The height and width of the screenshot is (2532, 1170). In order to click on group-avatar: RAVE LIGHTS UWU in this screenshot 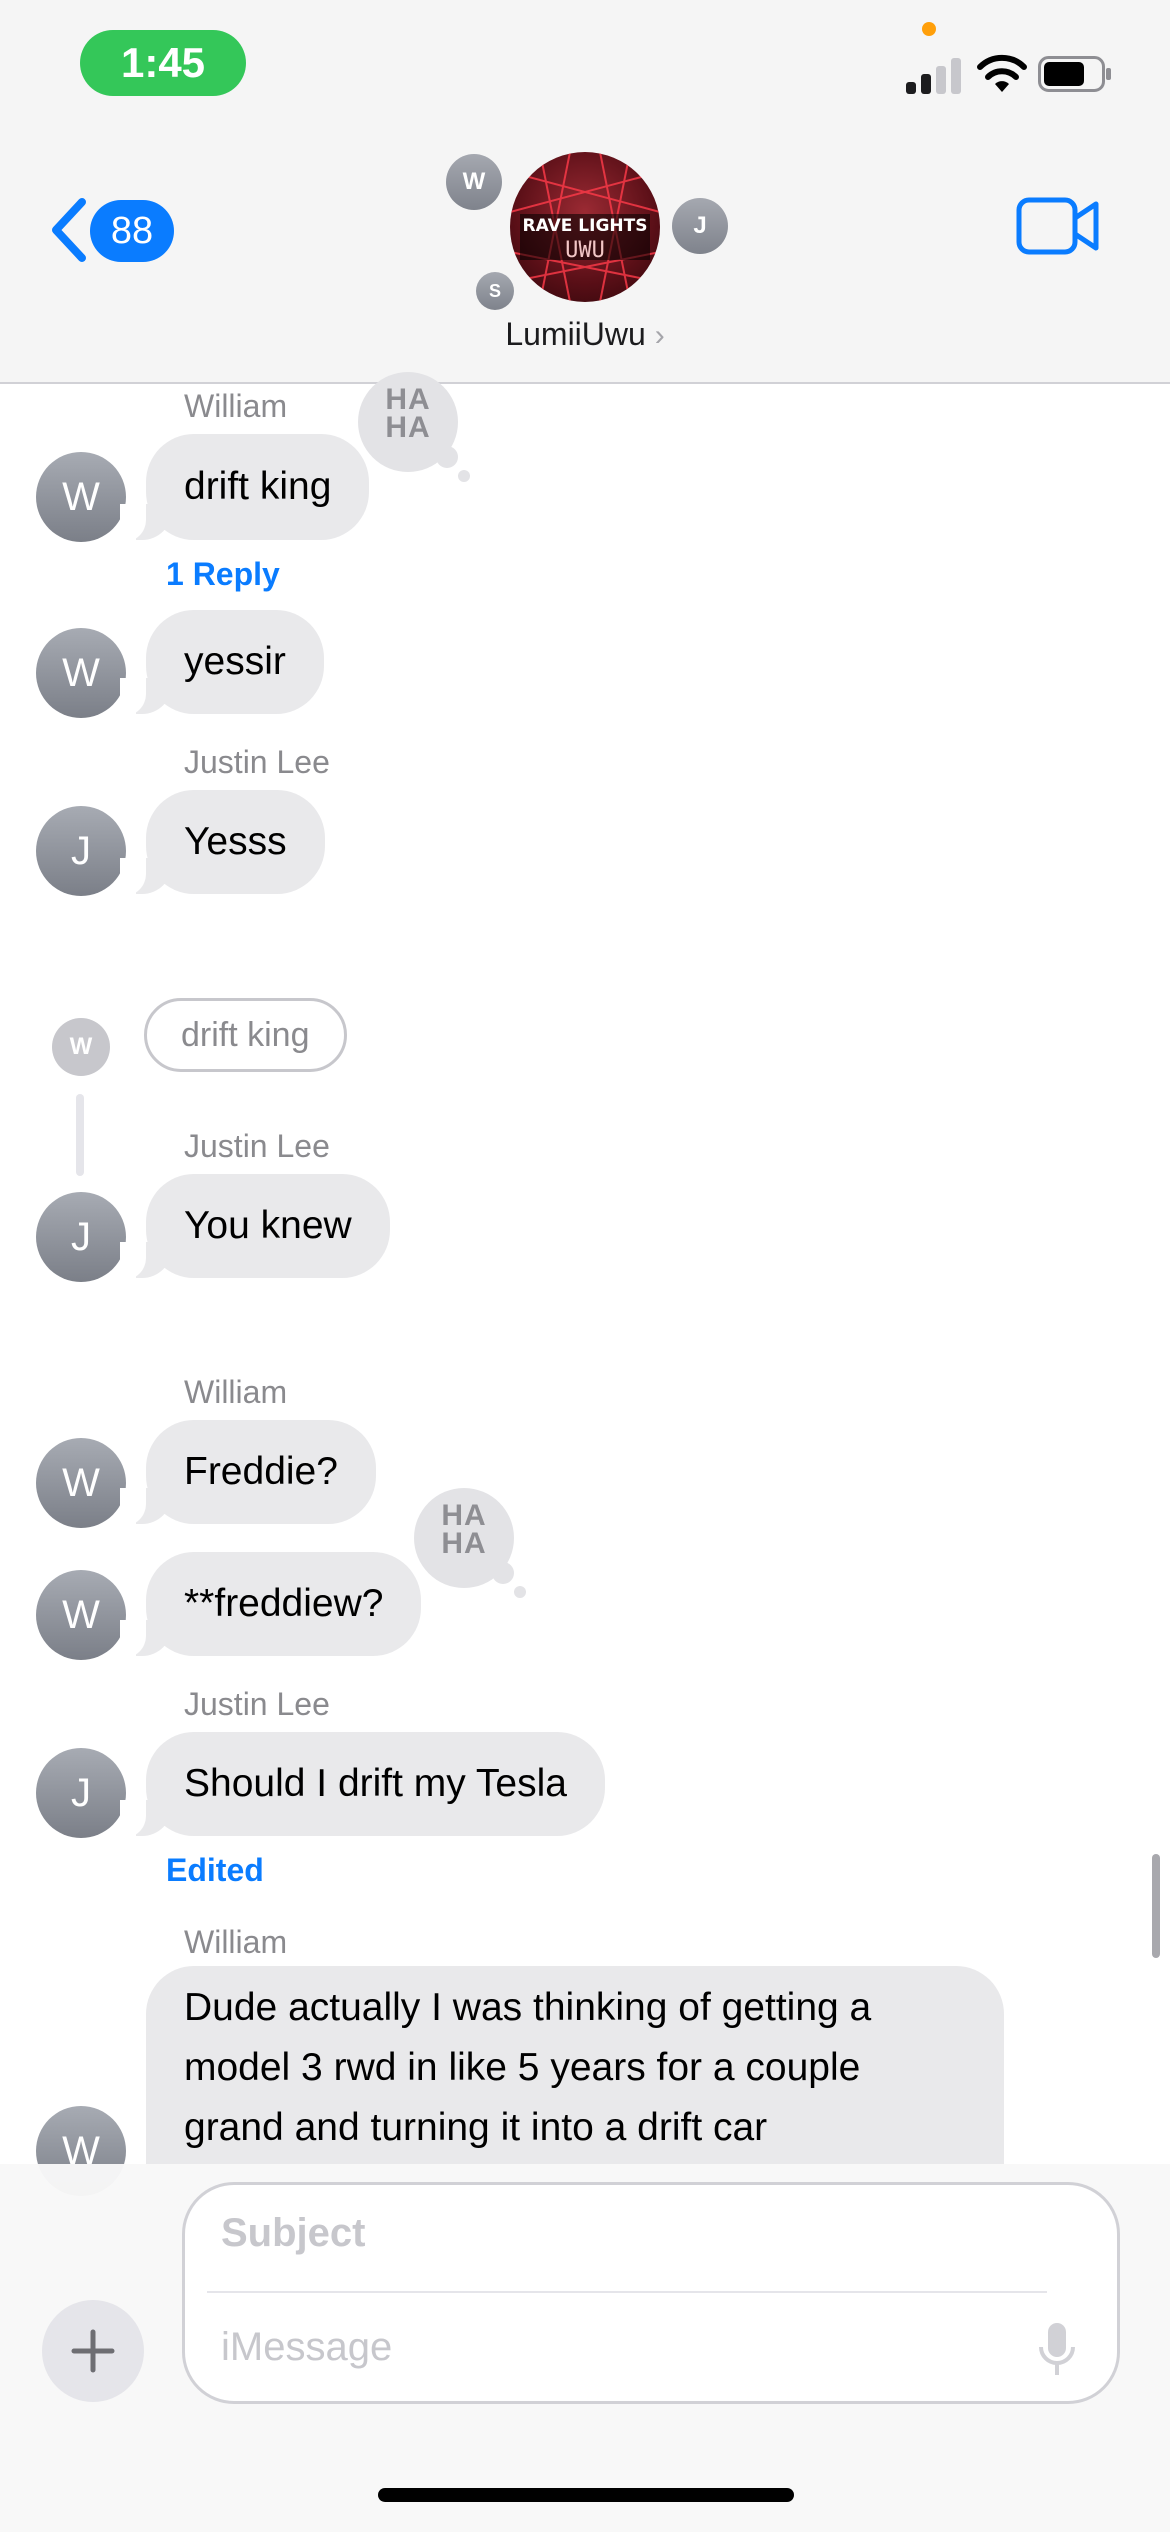, I will do `click(585, 227)`.